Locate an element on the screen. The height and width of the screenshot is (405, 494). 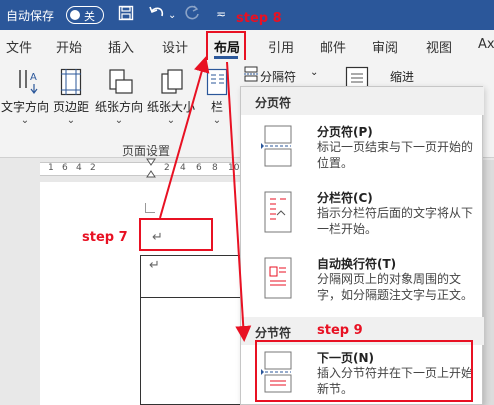
page-setup-group-label: 页面设置 is located at coordinates (146, 151).